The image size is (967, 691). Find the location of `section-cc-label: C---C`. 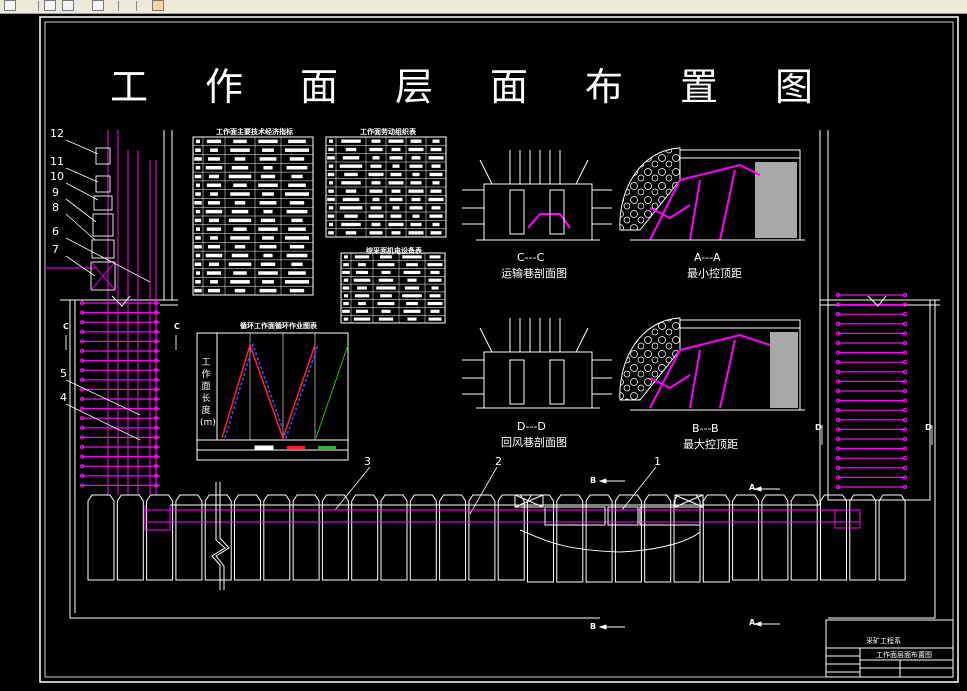

section-cc-label: C---C is located at coordinates (531, 257).